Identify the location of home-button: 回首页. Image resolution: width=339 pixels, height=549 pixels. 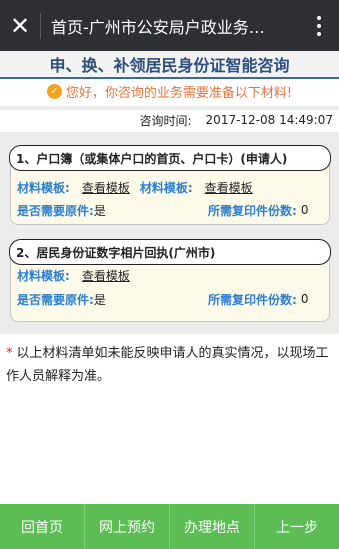
(42, 526).